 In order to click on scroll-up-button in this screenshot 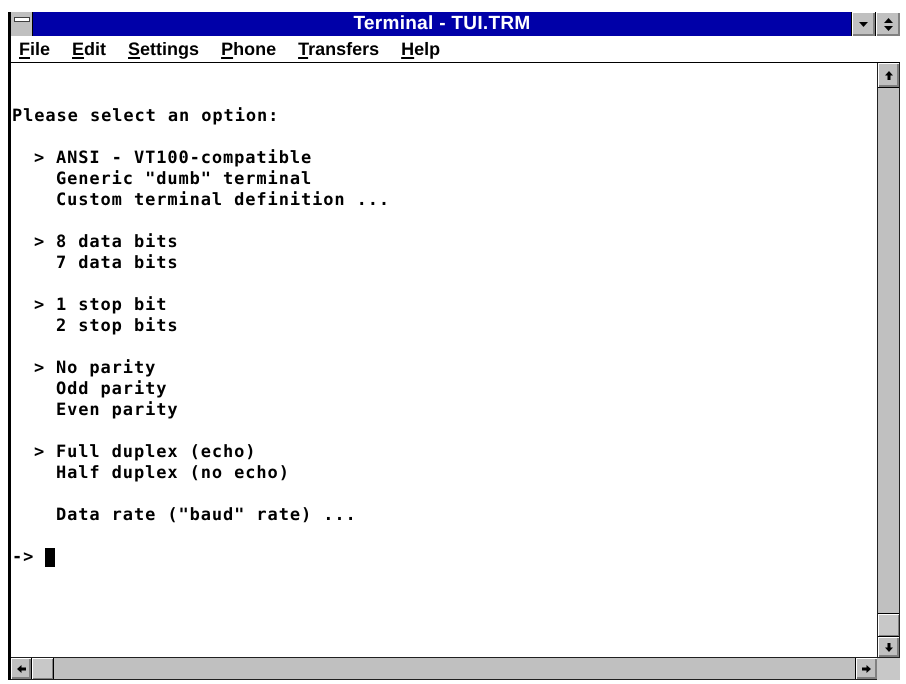, I will do `click(888, 75)`.